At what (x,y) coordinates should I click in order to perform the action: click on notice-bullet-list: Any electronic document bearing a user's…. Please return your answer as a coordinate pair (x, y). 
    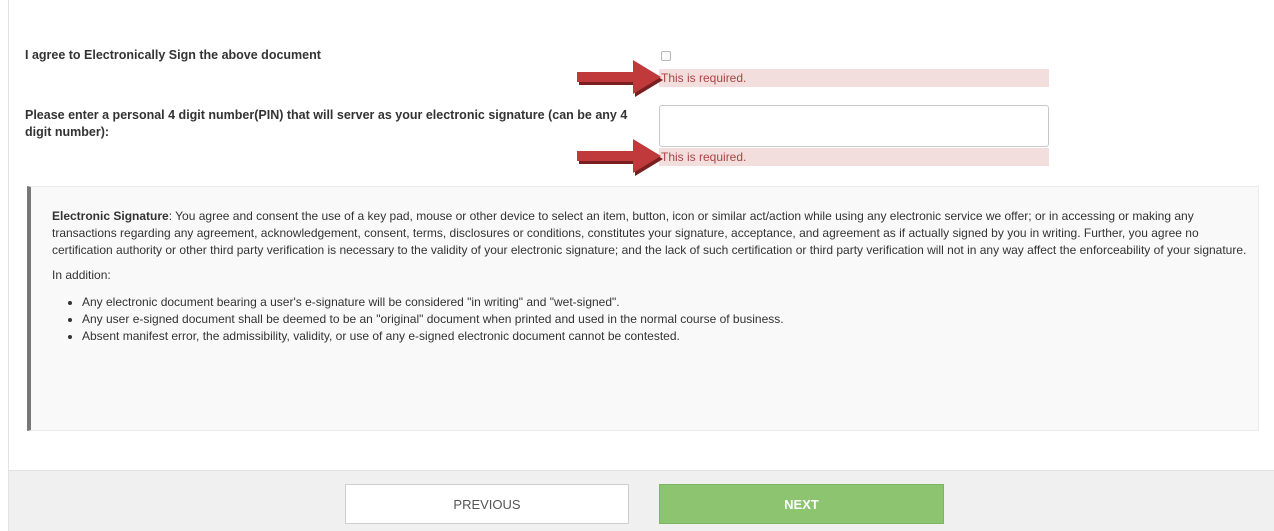
    Looking at the image, I should click on (655, 319).